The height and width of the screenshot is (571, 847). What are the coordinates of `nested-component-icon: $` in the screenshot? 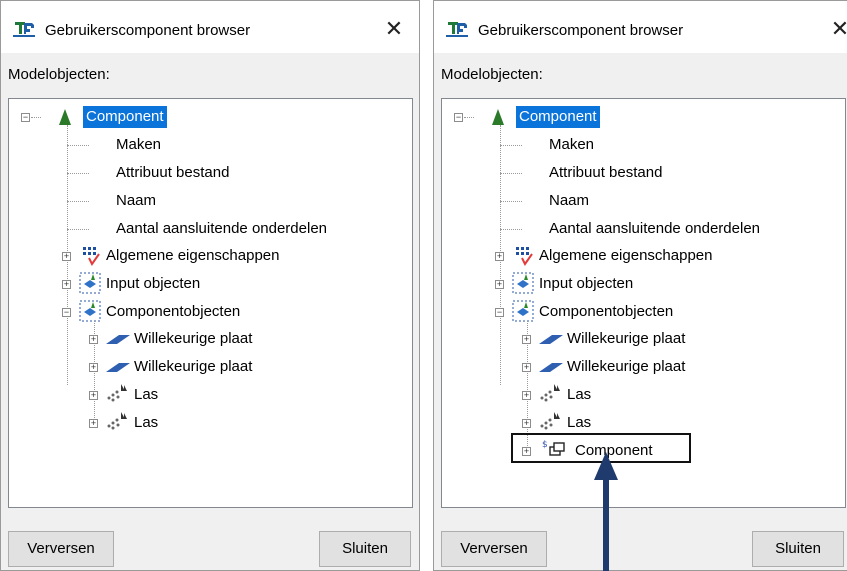 It's located at (553, 448).